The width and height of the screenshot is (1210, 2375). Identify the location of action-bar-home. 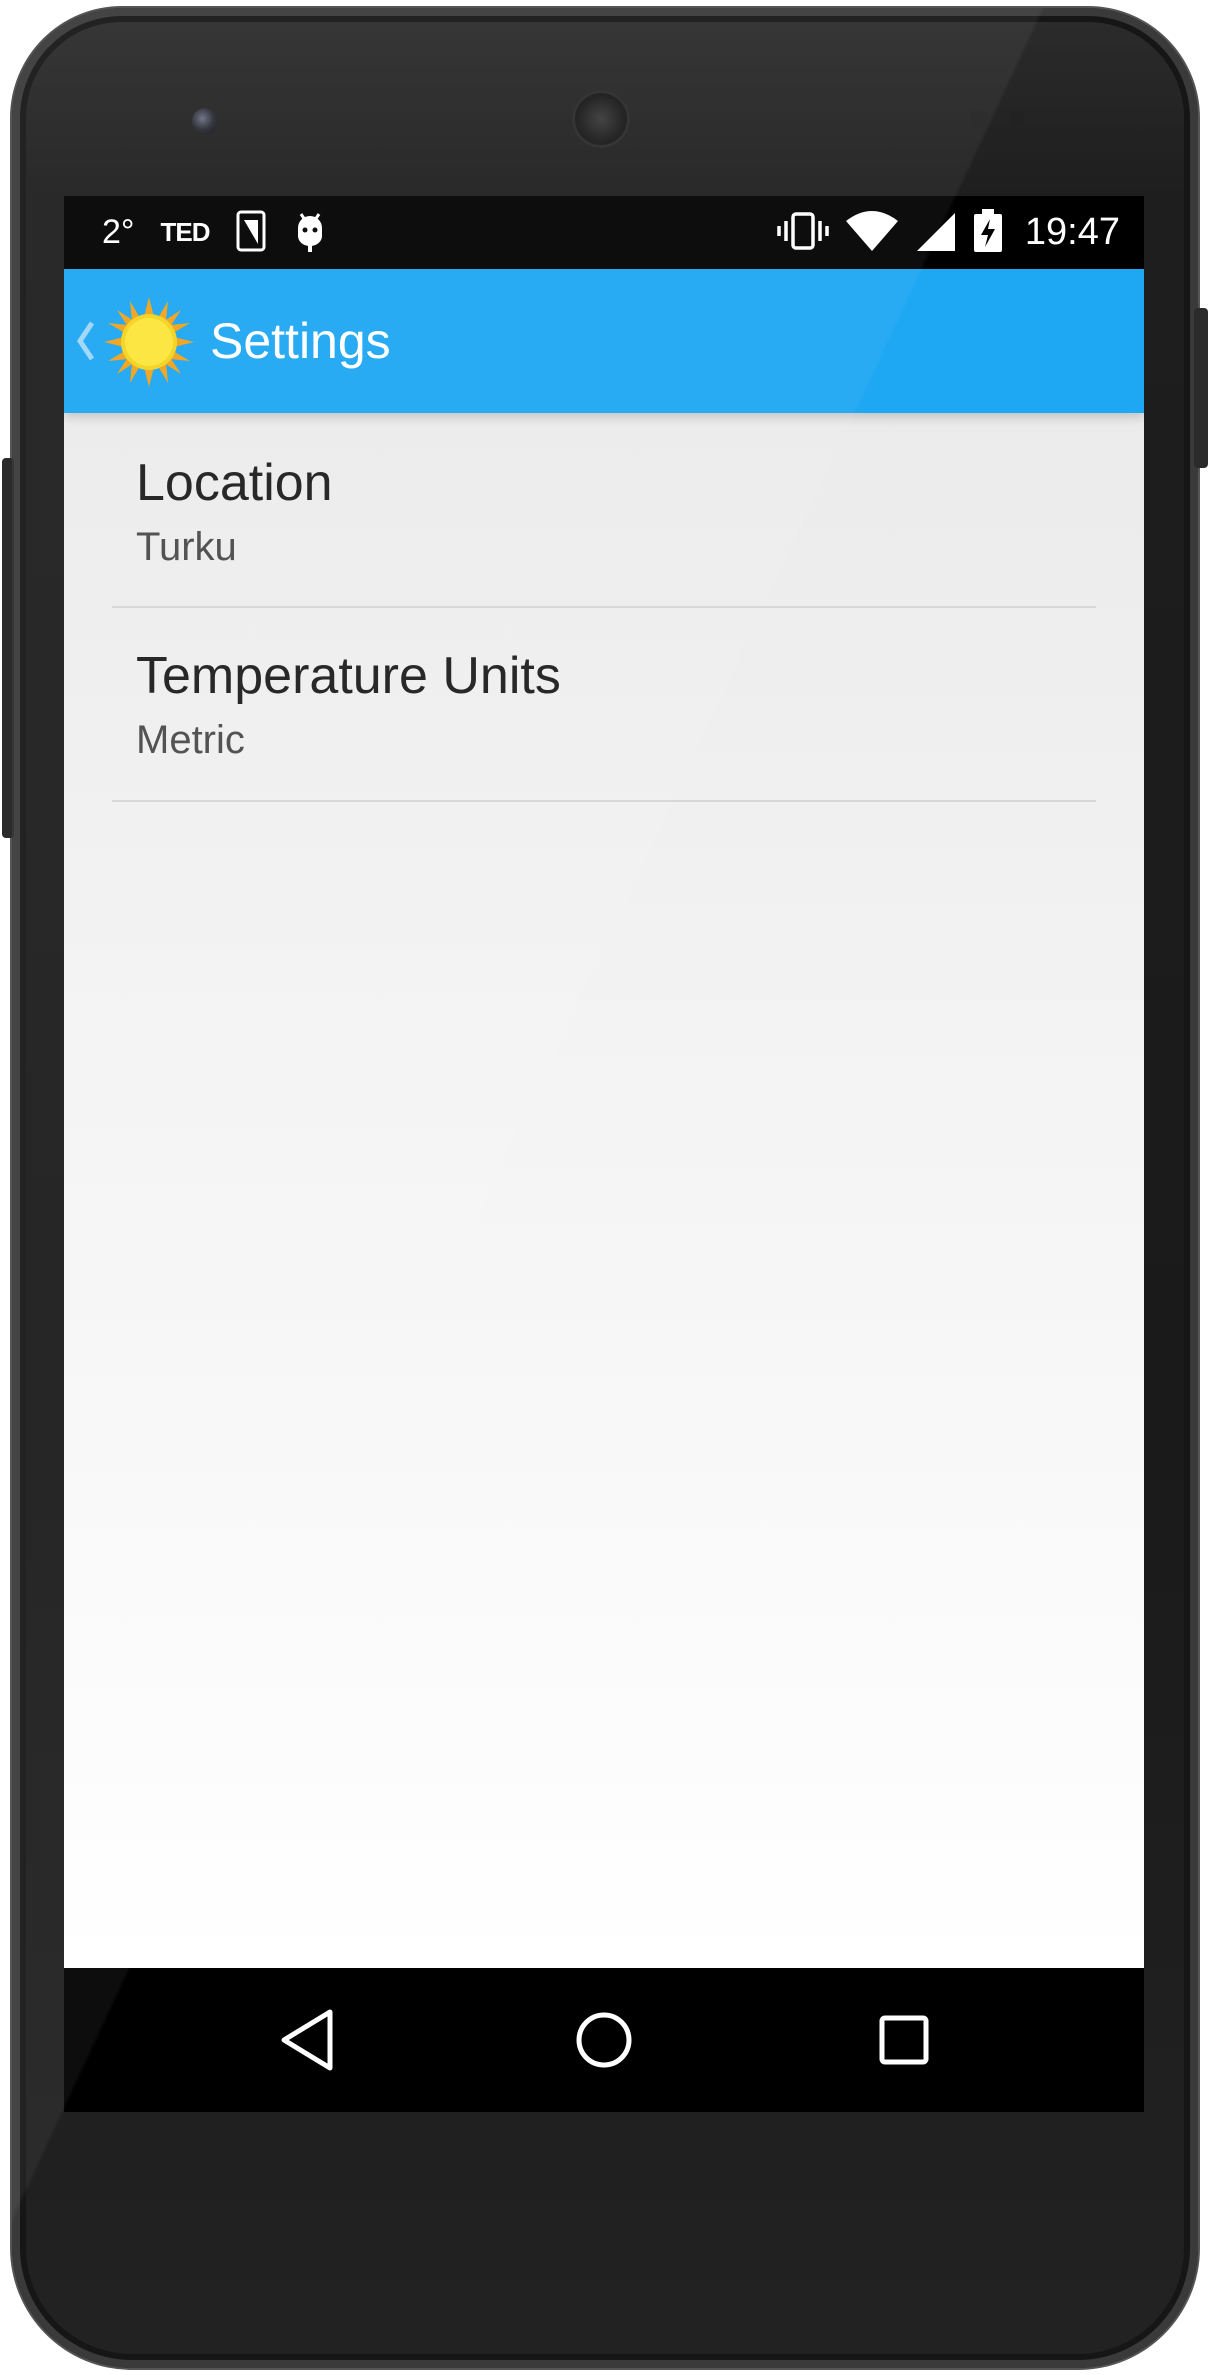
(132, 341).